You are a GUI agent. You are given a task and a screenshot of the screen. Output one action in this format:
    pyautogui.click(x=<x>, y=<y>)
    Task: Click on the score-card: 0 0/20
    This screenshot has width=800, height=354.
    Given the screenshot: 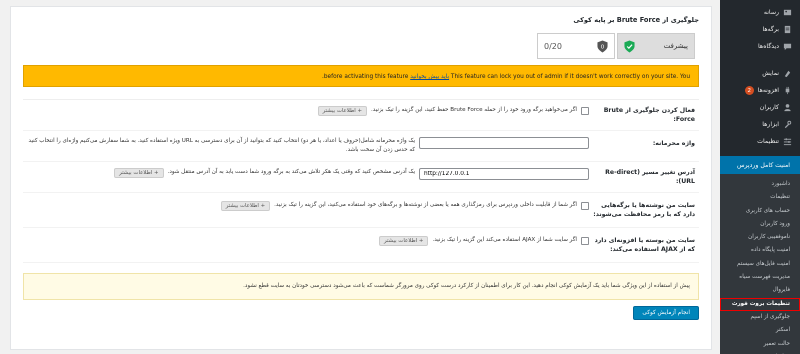 What is the action you would take?
    pyautogui.click(x=576, y=46)
    